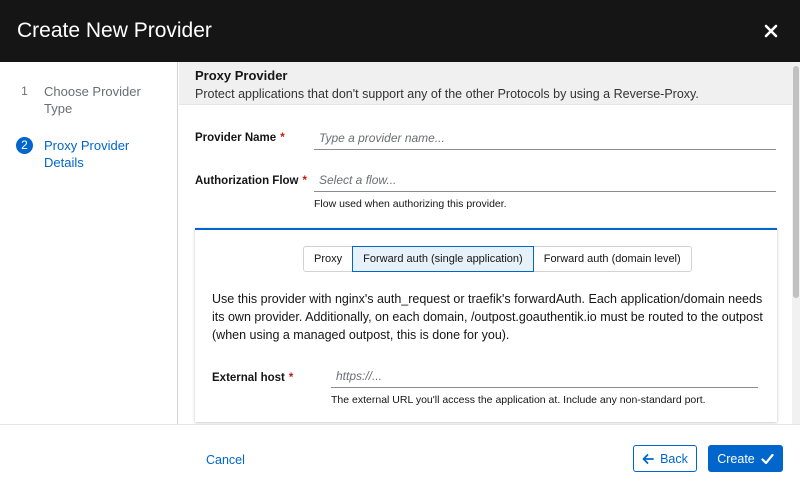 This screenshot has height=485, width=800. I want to click on wizard-step-proxy-provider-details: 2 Proxy Provider Details, so click(89, 153).